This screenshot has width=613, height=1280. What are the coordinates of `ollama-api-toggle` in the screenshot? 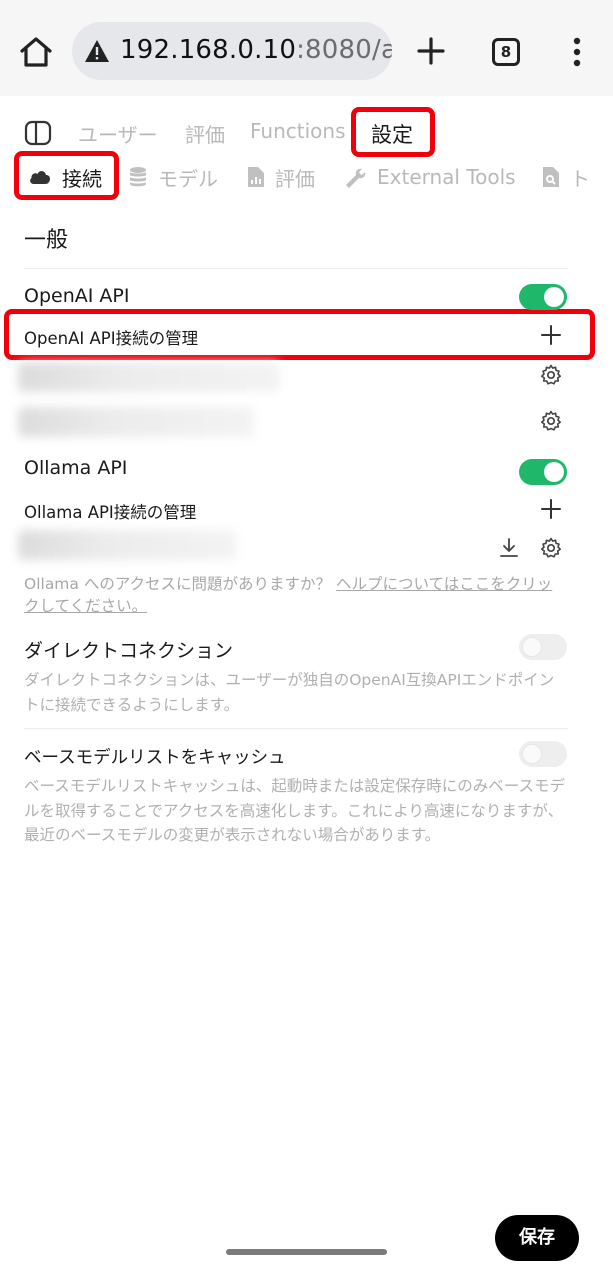 It's located at (543, 472).